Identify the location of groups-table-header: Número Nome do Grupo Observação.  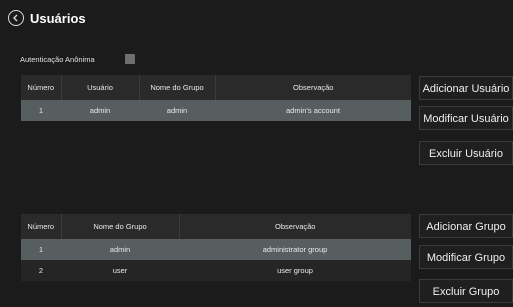
(216, 226).